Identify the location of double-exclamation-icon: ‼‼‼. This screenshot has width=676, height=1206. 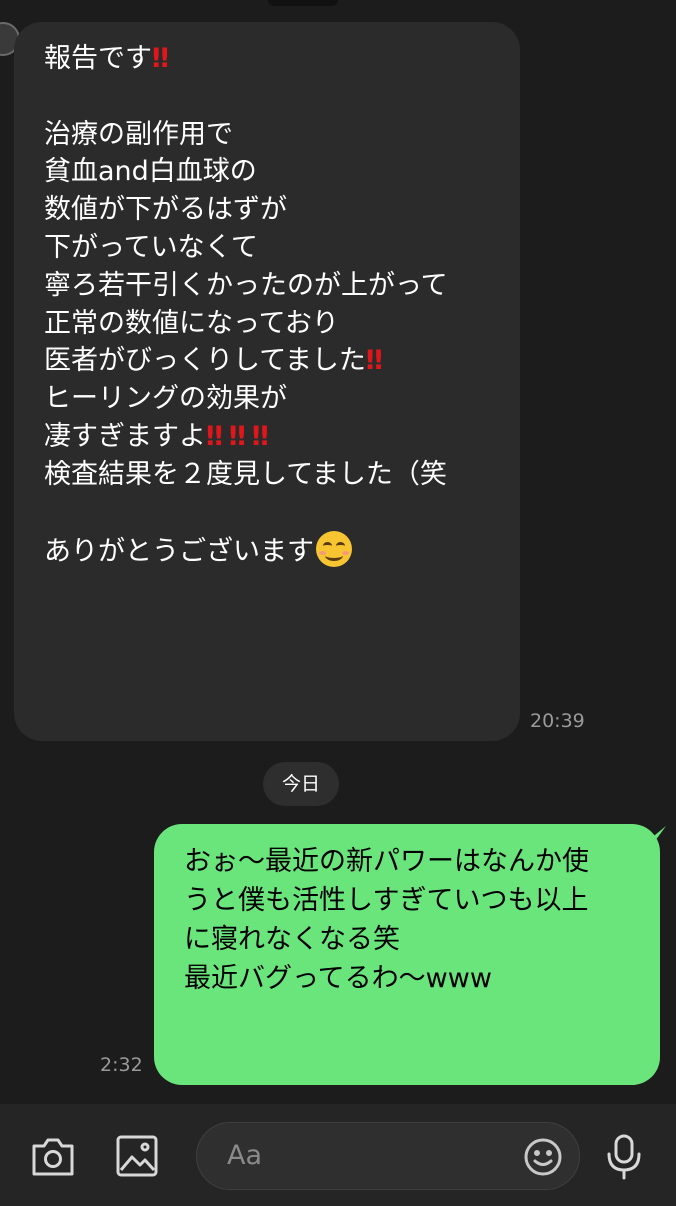
(240, 436).